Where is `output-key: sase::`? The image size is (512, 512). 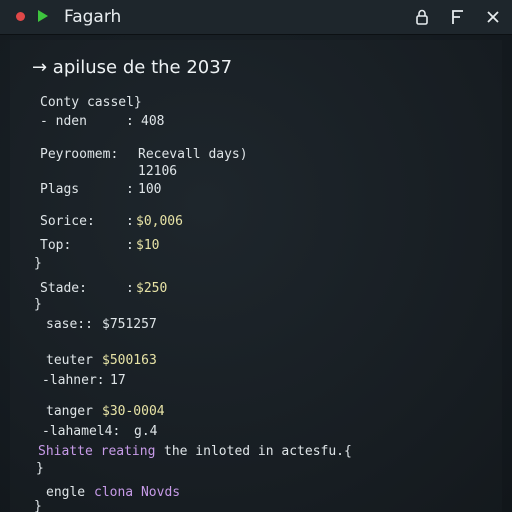
output-key: sase:: is located at coordinates (69, 324).